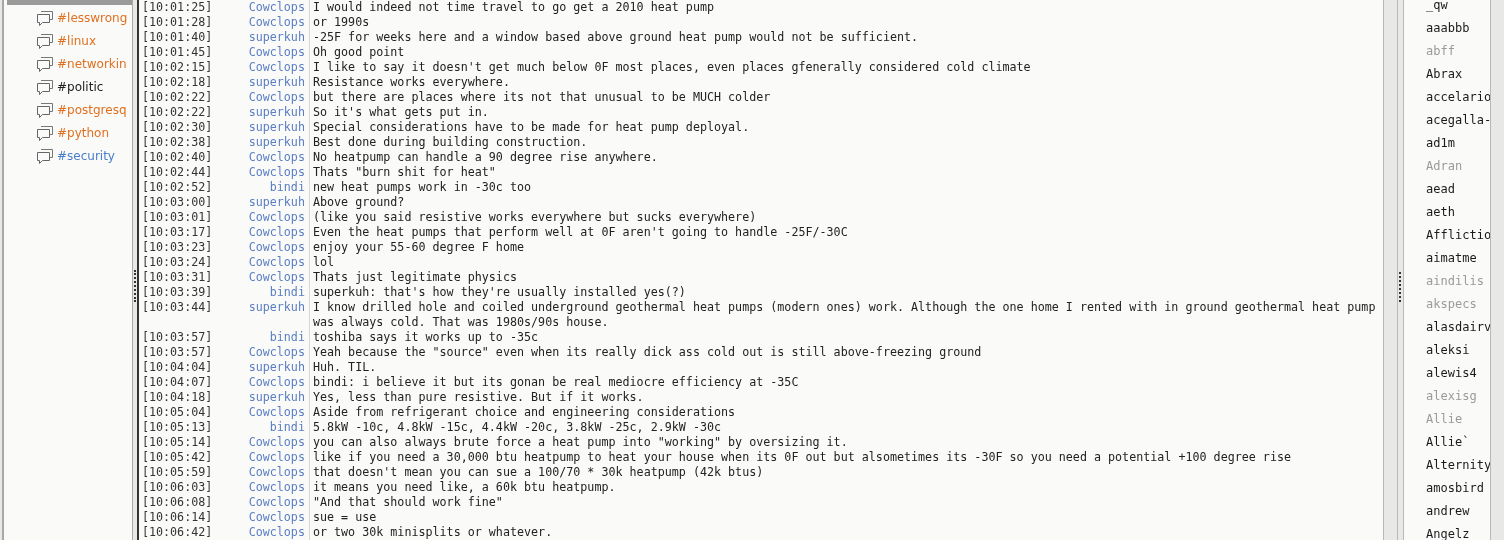 The image size is (1504, 540). I want to click on user-nick: alewis4, so click(1451, 372).